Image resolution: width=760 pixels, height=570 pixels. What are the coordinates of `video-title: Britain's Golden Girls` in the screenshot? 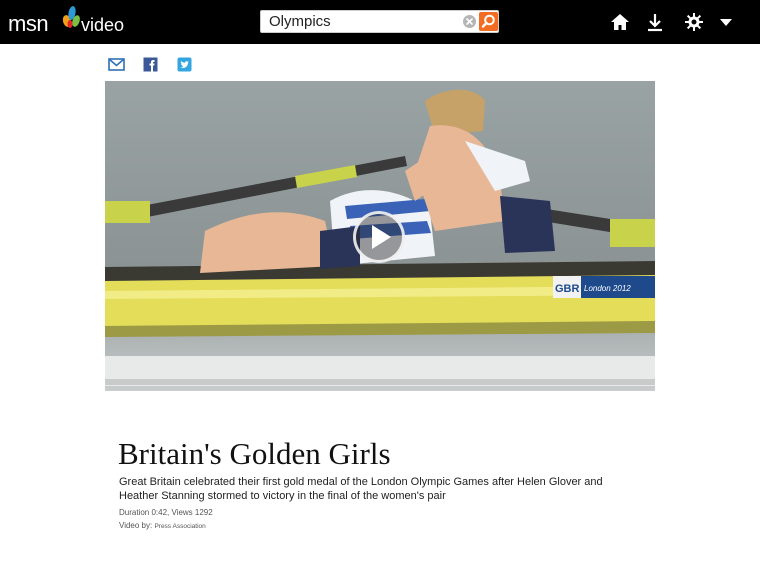 It's located at (254, 453).